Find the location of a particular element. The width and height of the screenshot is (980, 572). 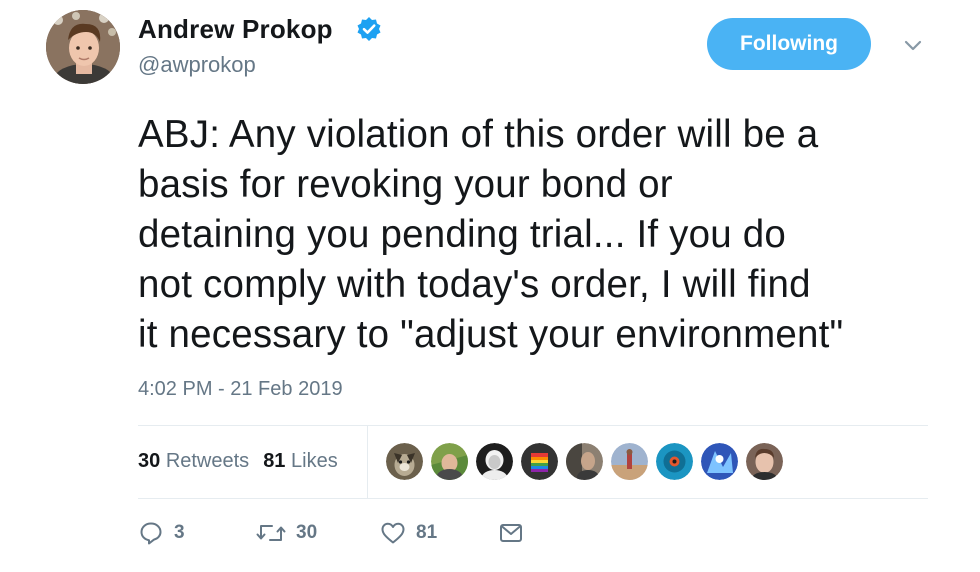

likes-stat: 81 Likes is located at coordinates (300, 461).